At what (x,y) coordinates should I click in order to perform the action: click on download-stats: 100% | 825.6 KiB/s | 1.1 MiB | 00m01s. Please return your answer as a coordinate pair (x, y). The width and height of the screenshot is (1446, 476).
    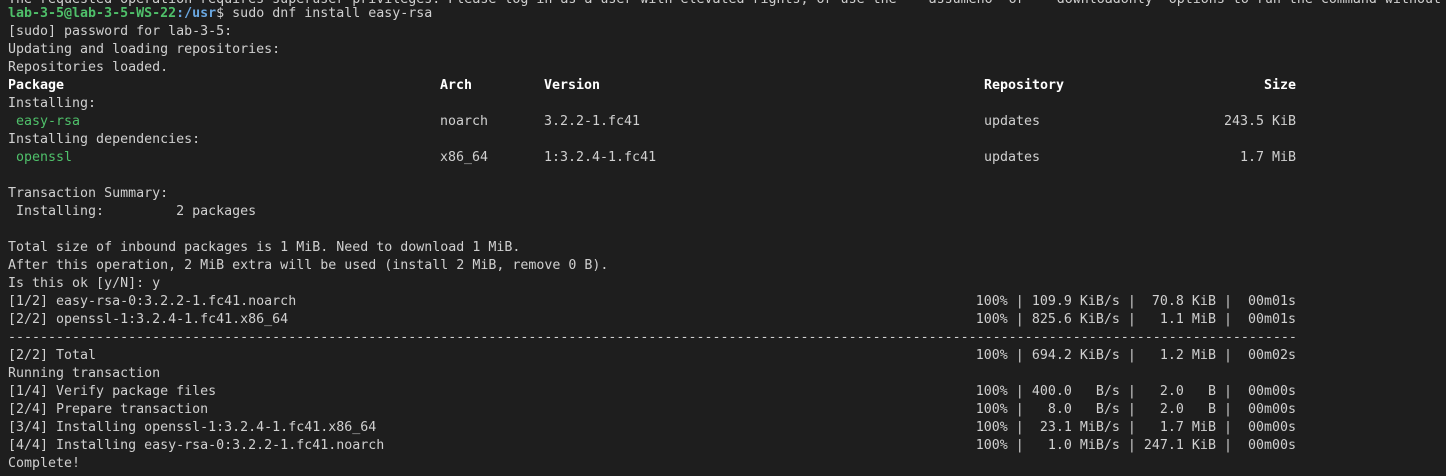
    Looking at the image, I should click on (1135, 319).